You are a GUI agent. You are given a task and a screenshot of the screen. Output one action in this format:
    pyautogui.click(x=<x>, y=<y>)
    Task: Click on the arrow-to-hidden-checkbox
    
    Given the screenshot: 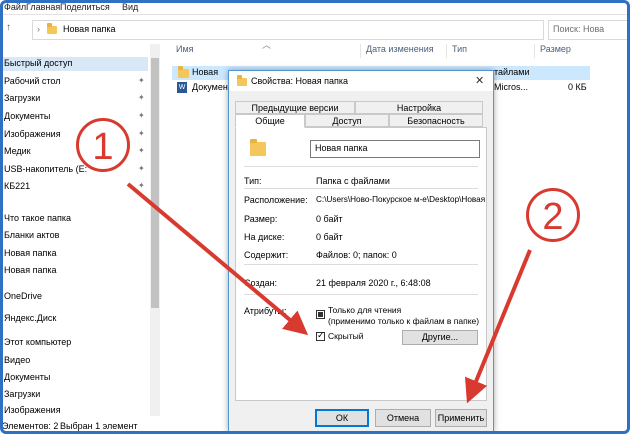 What is the action you would take?
    pyautogui.click(x=217, y=259)
    